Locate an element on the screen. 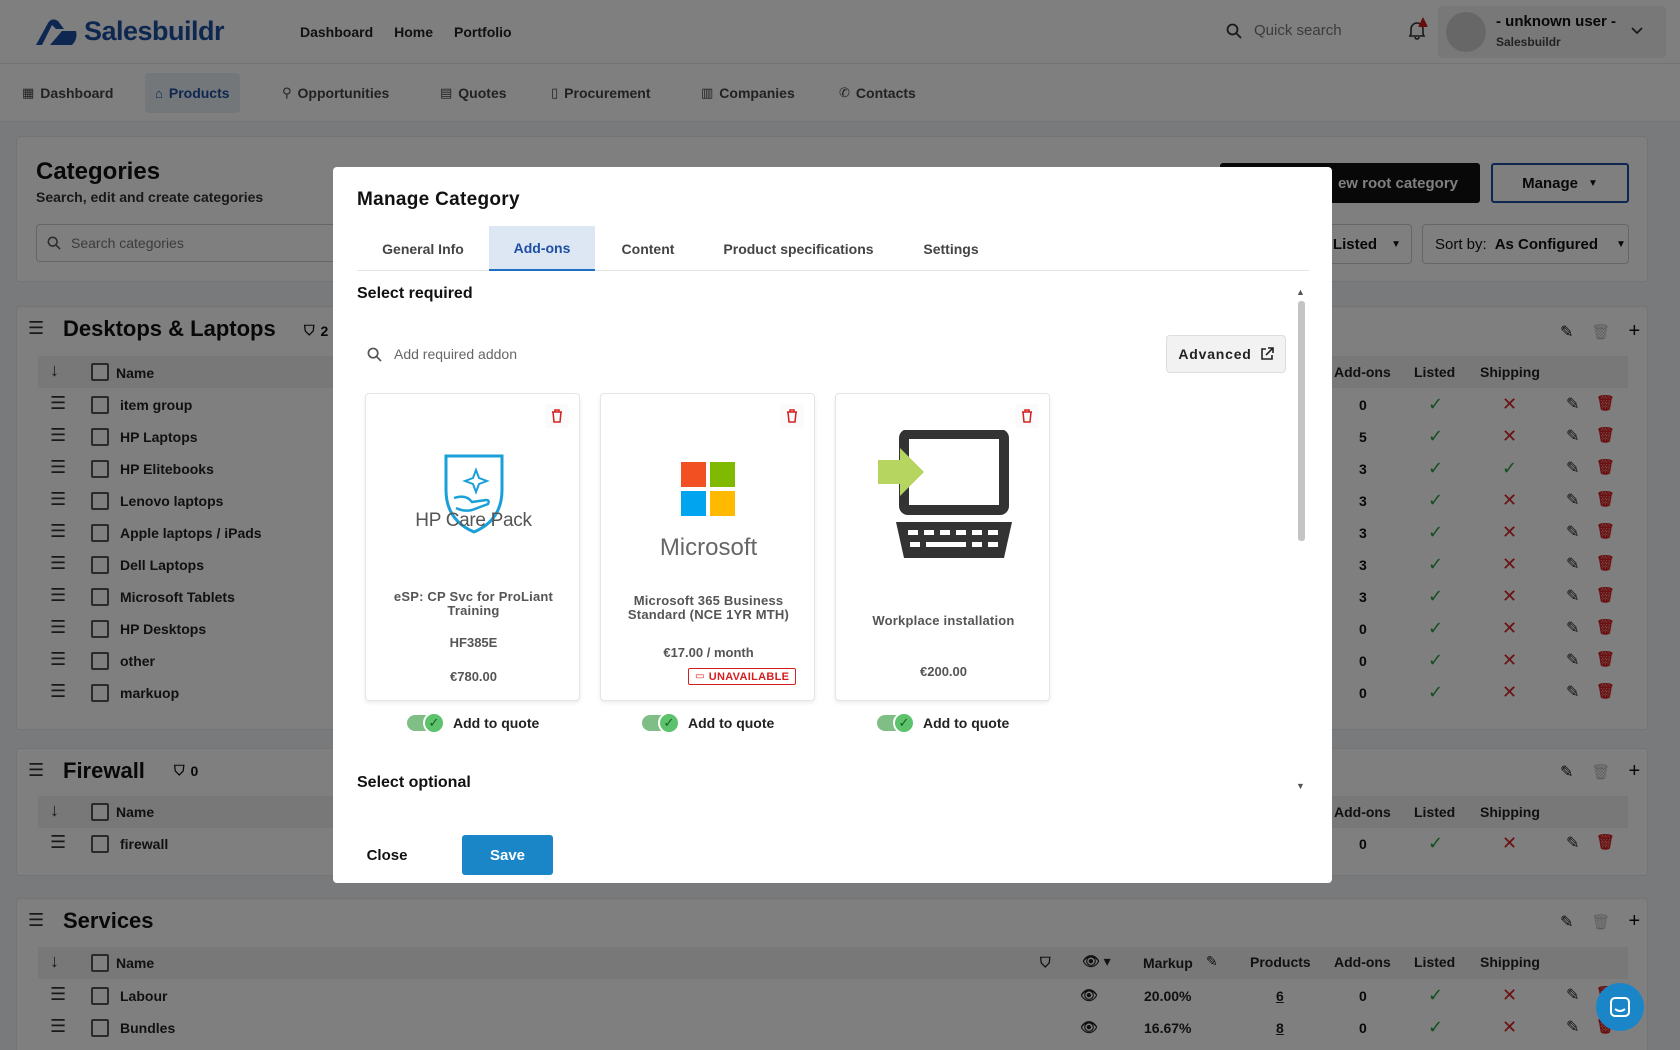  hp-care-pack-logo-text: HP Care Pack is located at coordinates (473, 520).